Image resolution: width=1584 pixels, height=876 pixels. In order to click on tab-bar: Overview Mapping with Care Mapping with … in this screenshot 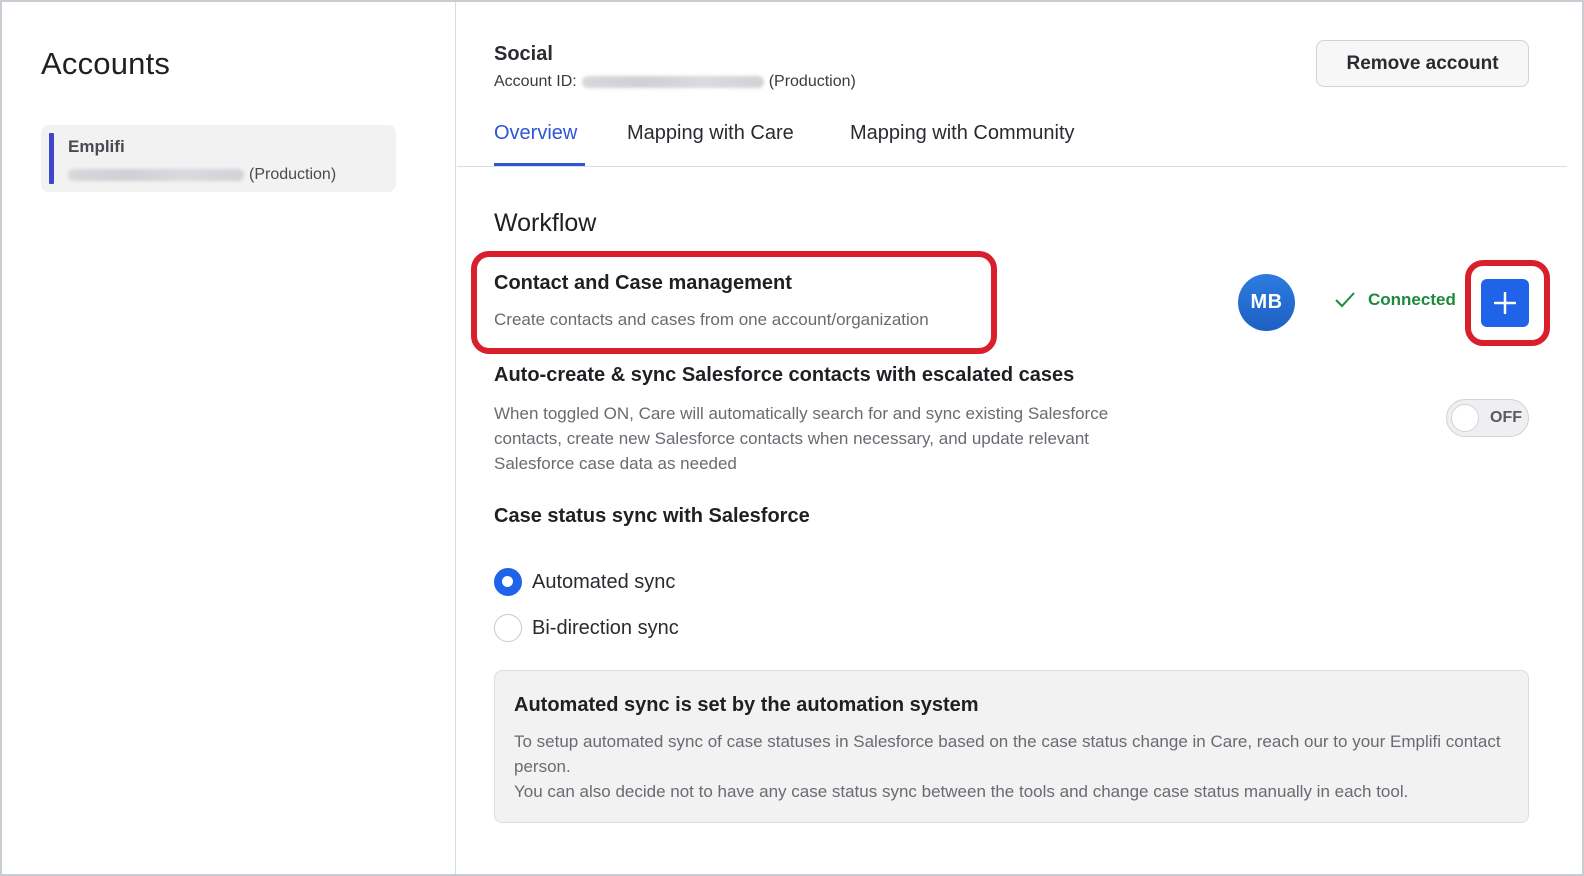, I will do `click(1012, 139)`.